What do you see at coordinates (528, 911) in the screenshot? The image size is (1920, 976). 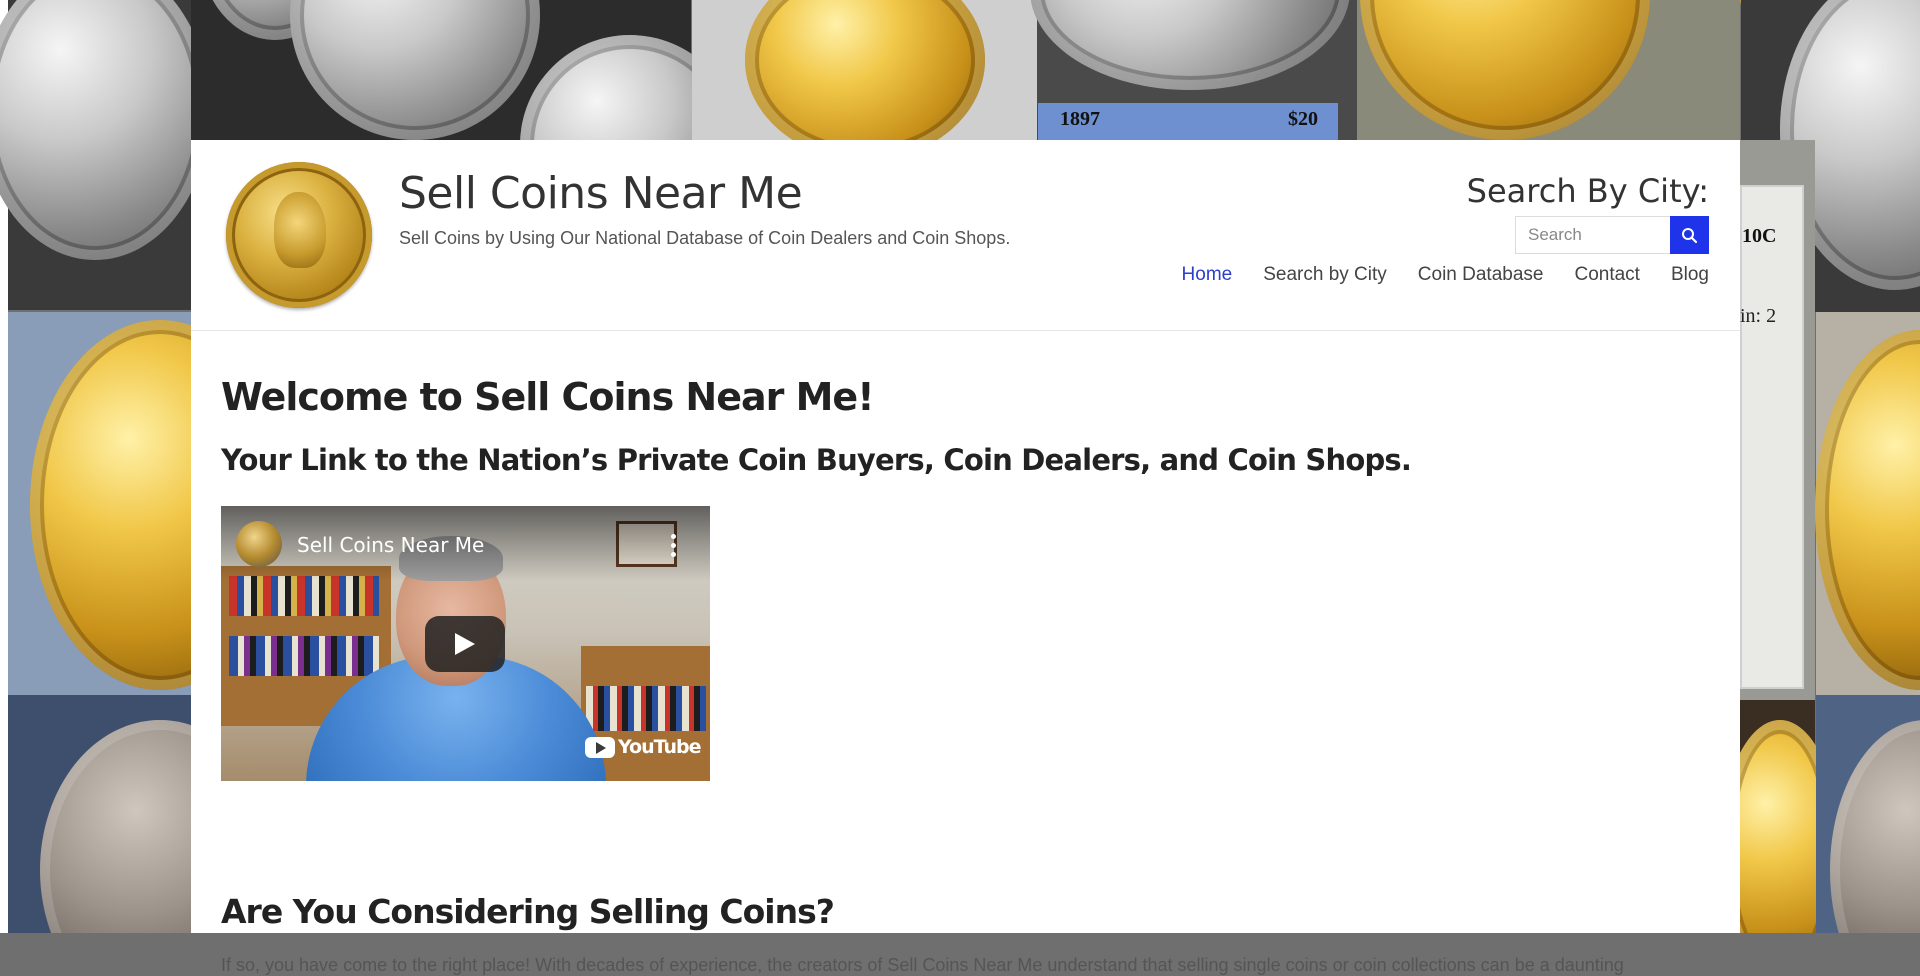 I see `selling-coins-heading: Are You Considering Selling Coins?` at bounding box center [528, 911].